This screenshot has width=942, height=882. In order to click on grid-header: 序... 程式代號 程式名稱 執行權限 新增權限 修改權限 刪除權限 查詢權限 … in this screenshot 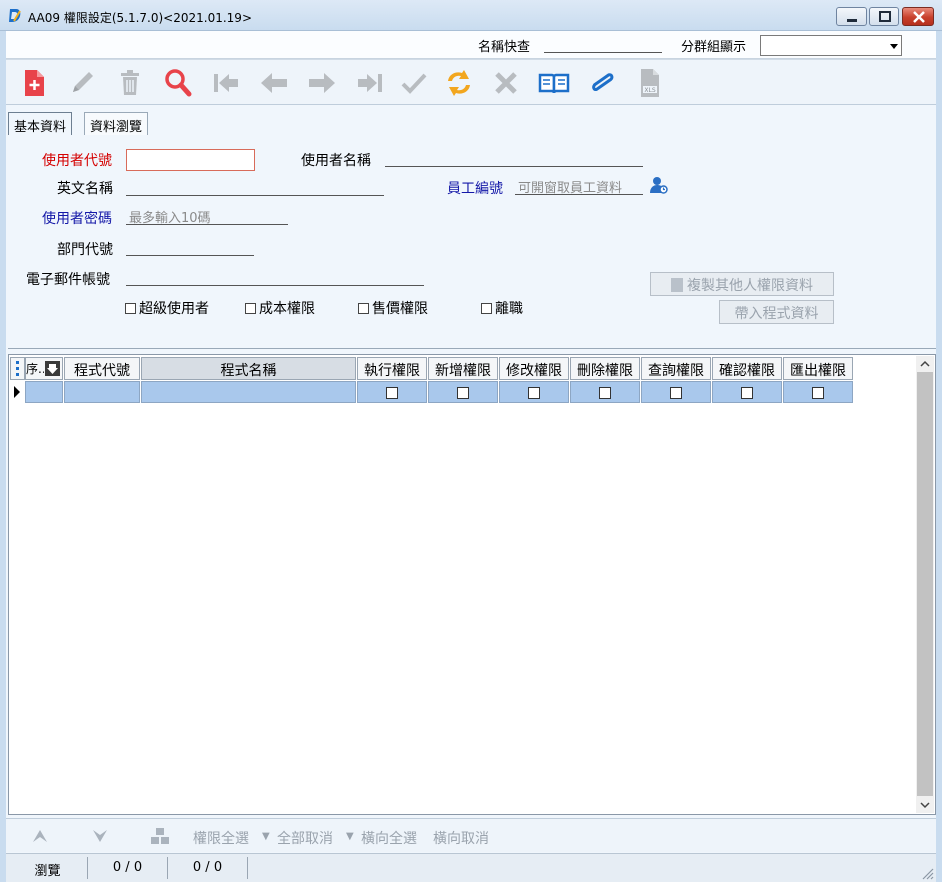, I will do `click(434, 368)`.